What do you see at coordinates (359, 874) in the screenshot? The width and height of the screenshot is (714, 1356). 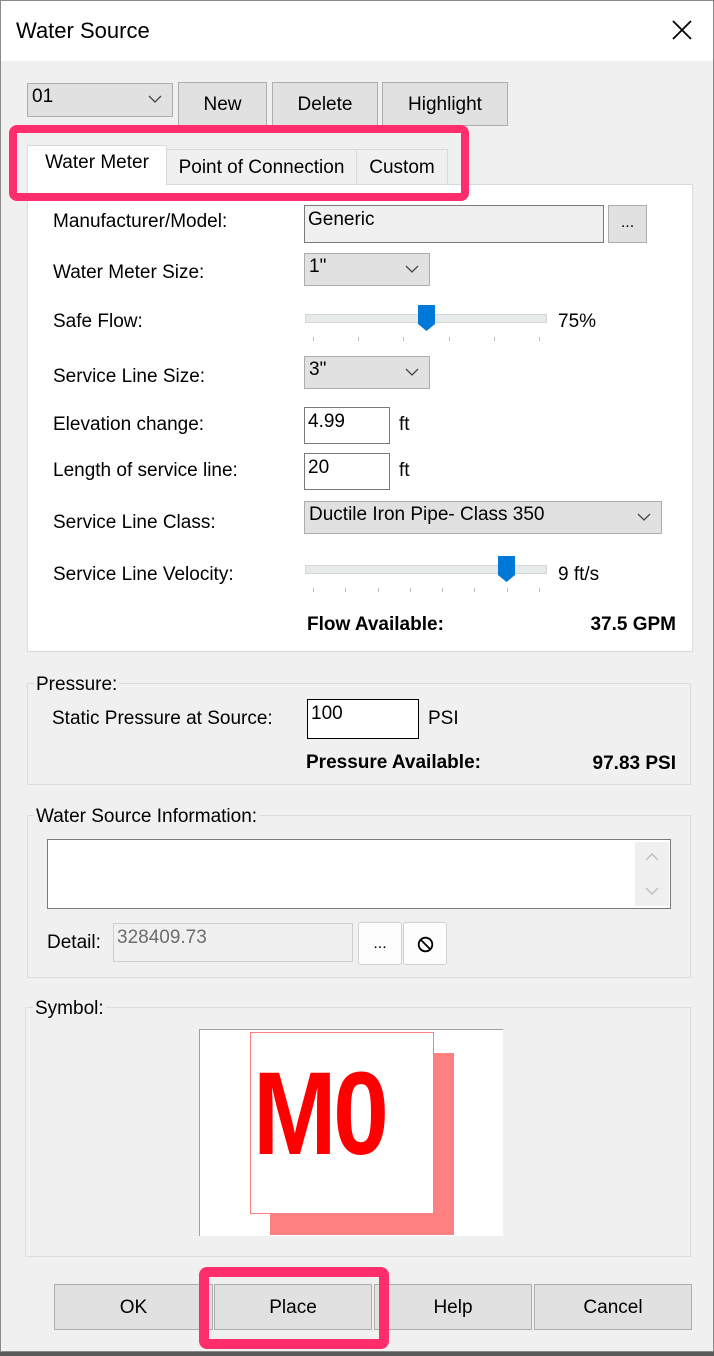 I see `water-source-info-textarea` at bounding box center [359, 874].